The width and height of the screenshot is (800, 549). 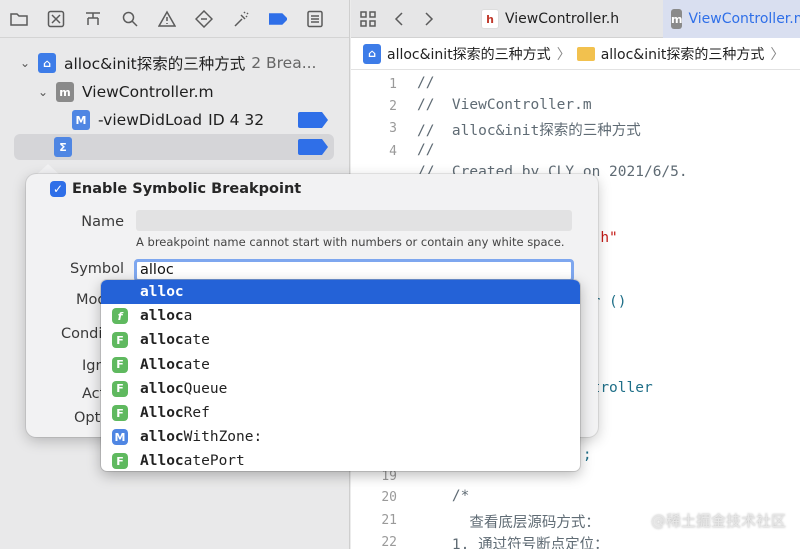 I want to click on symbolic-breakpoint-row: Σ, so click(x=175, y=147).